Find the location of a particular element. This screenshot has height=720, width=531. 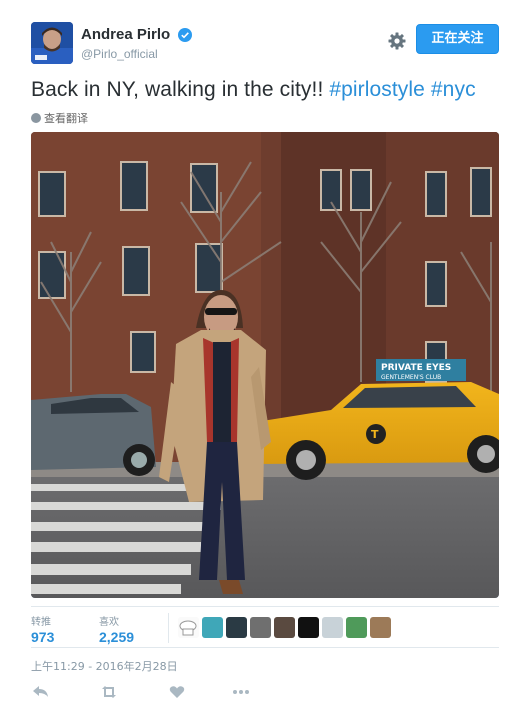

likes-count: 2,259 is located at coordinates (117, 637).